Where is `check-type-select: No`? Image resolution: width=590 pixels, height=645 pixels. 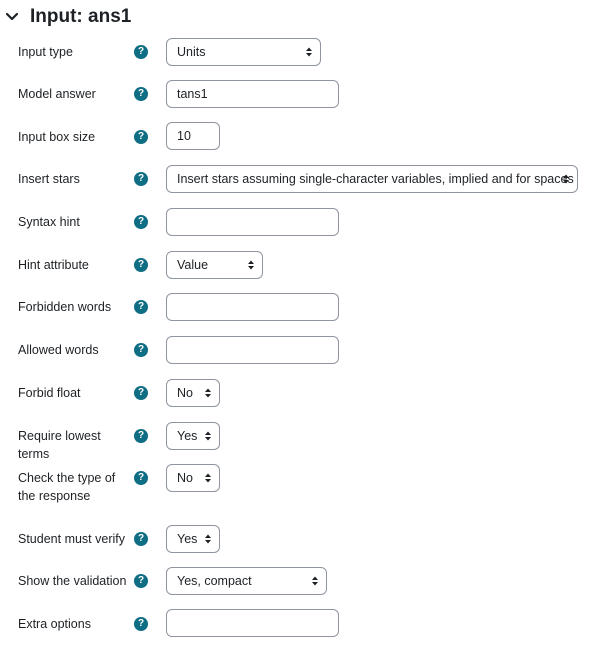
check-type-select: No is located at coordinates (193, 478).